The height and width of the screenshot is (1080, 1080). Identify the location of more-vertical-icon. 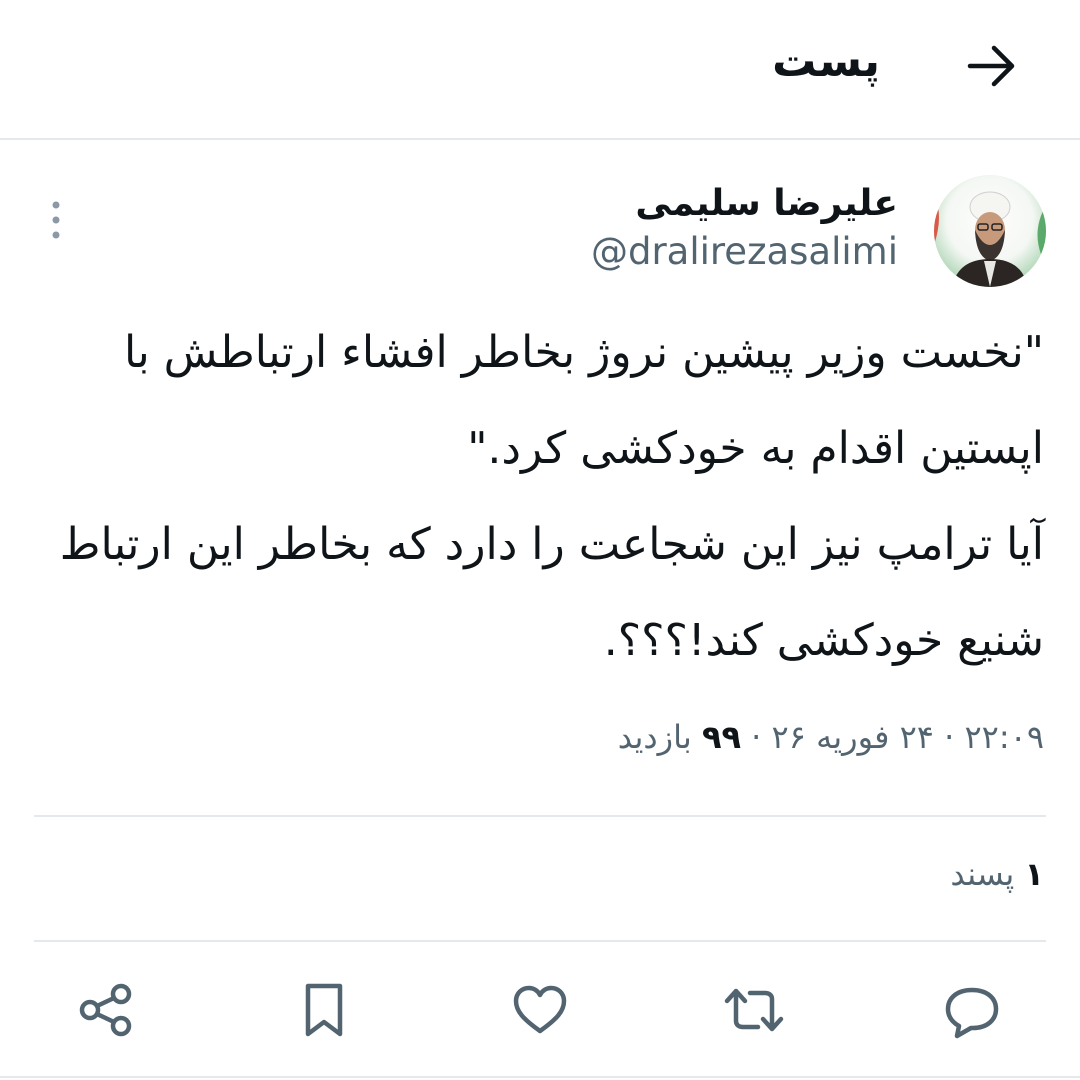
(56, 220).